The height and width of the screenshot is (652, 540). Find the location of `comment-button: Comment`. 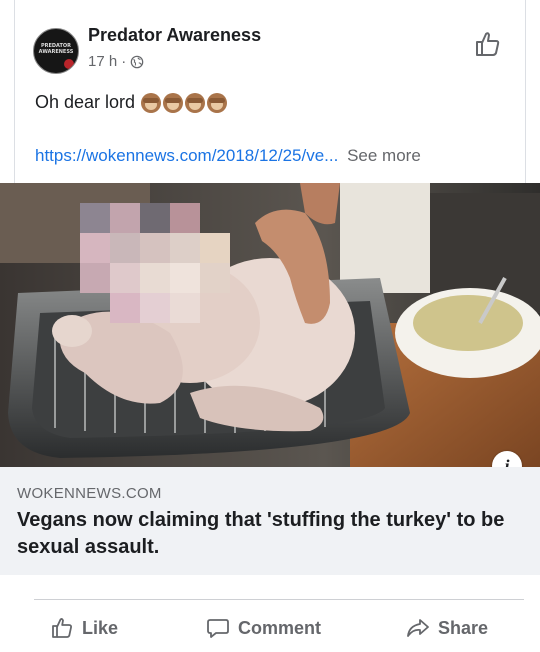

comment-button: Comment is located at coordinates (263, 628).